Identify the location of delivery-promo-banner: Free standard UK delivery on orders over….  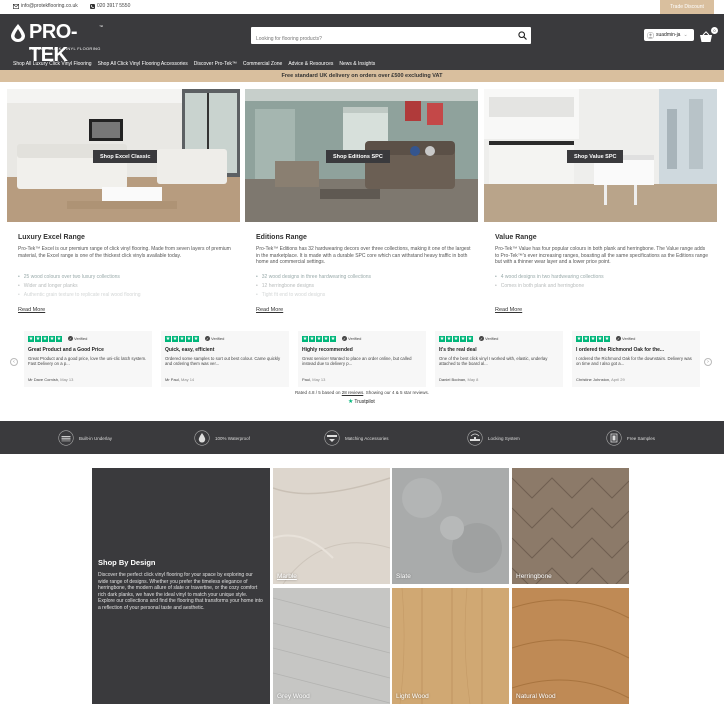
(362, 76).